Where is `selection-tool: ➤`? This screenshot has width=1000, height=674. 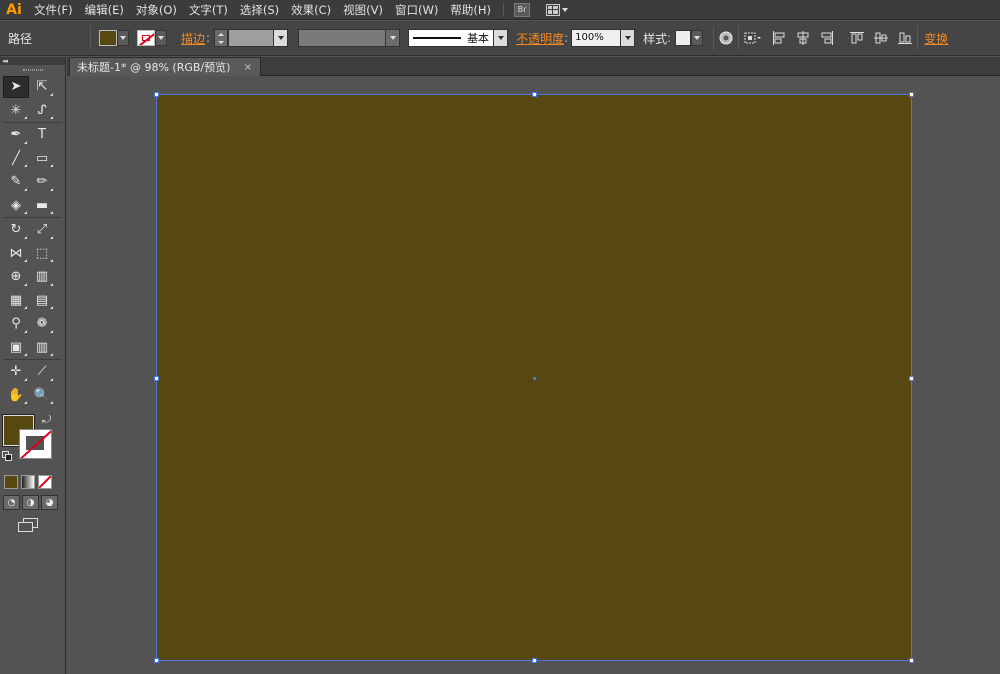
selection-tool: ➤ is located at coordinates (16, 86).